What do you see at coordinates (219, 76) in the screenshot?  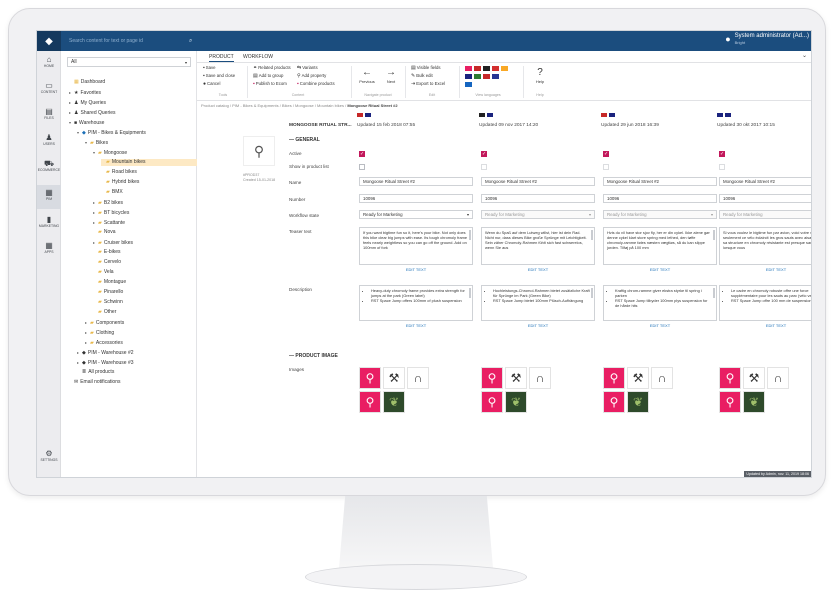 I see `save-close-button: ▪Save and close` at bounding box center [219, 76].